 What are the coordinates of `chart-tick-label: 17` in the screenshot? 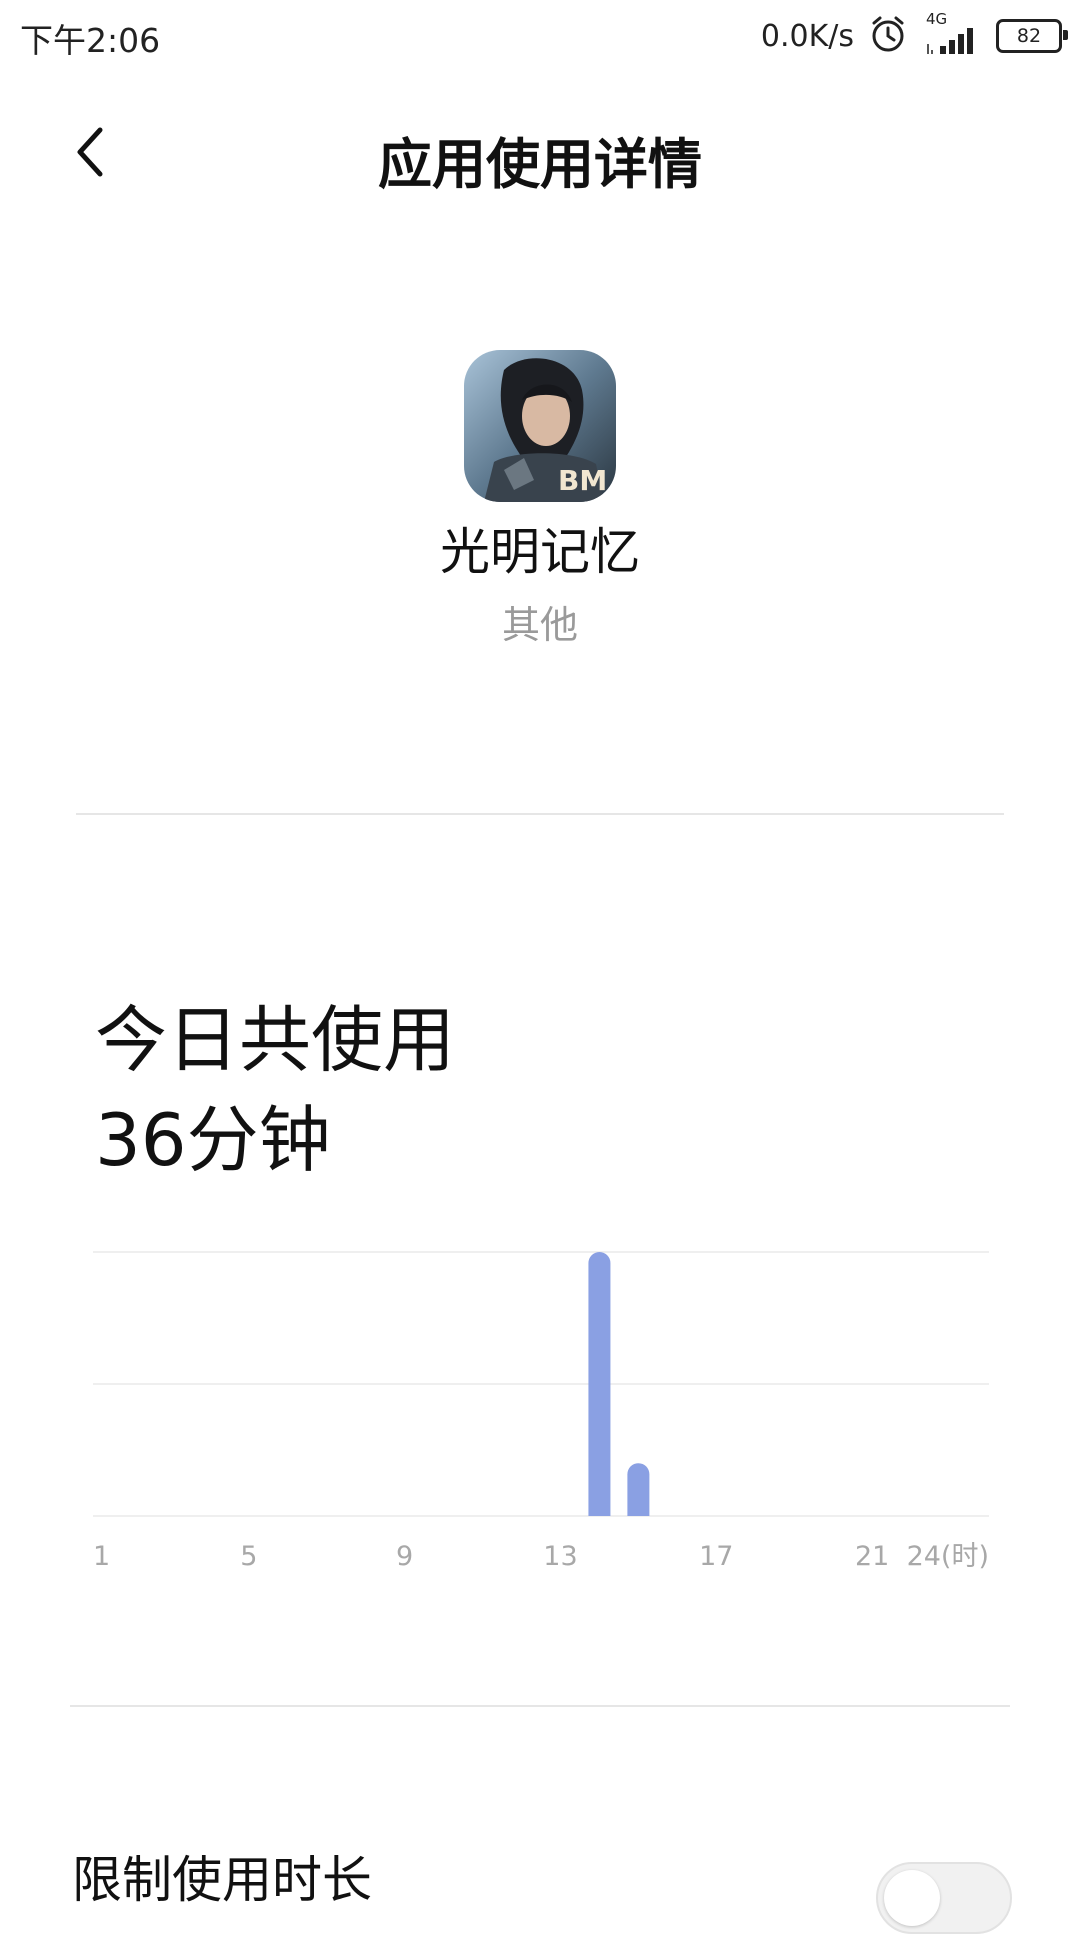 It's located at (716, 1556).